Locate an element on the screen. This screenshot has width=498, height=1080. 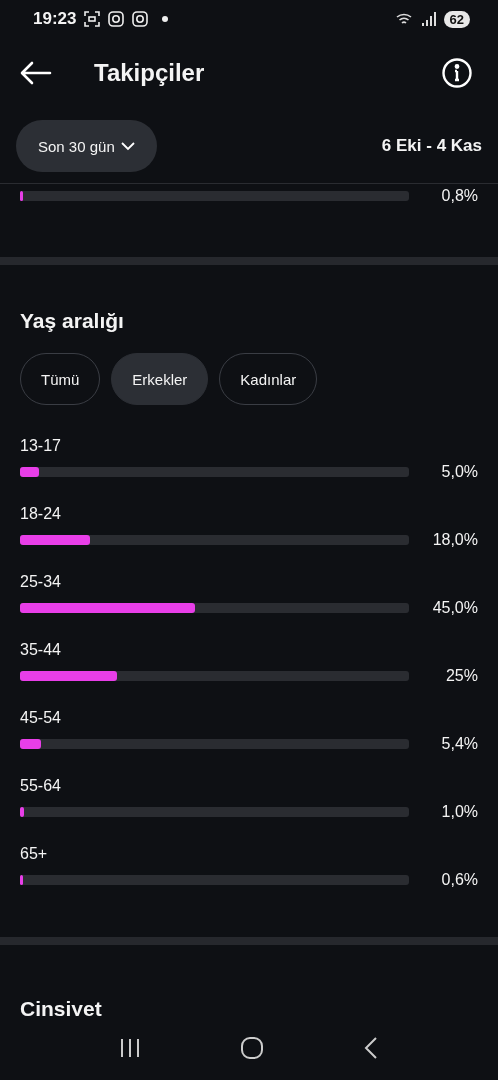
percentage: 5,0% is located at coordinates (459, 472).